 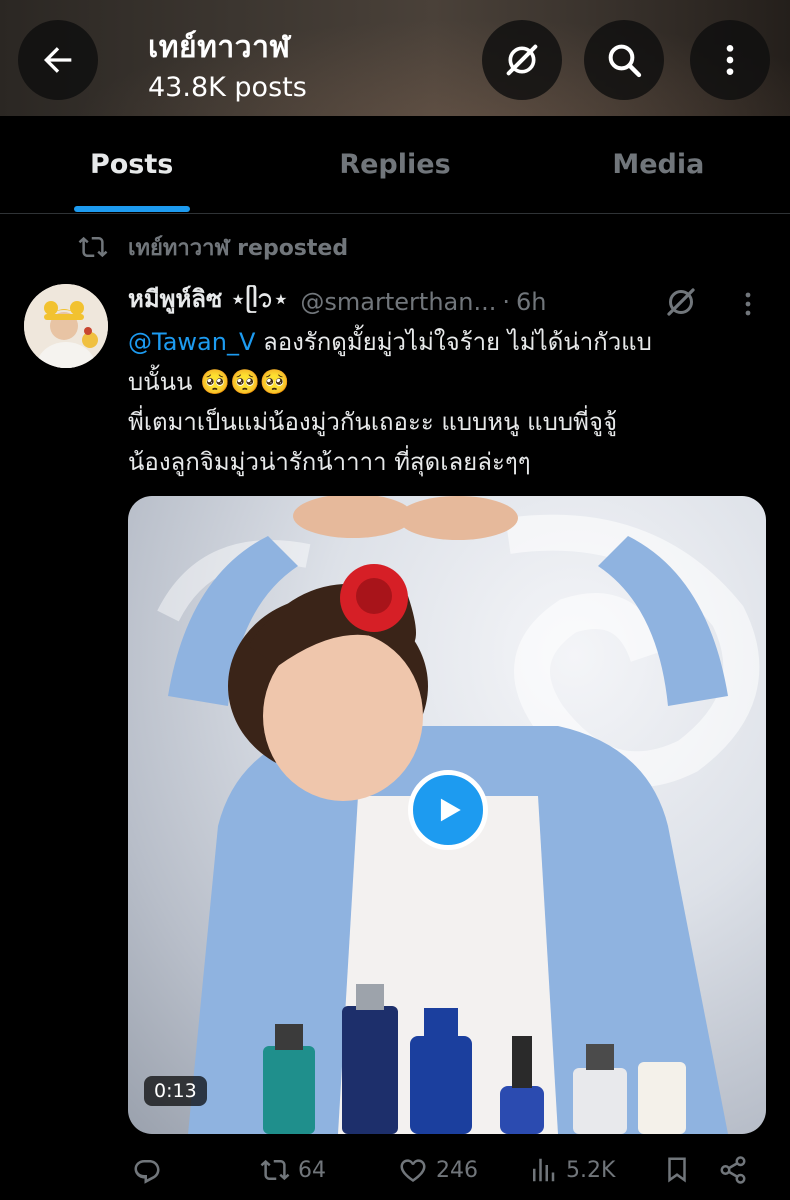 What do you see at coordinates (132, 209) in the screenshot?
I see `active-tab-indicator` at bounding box center [132, 209].